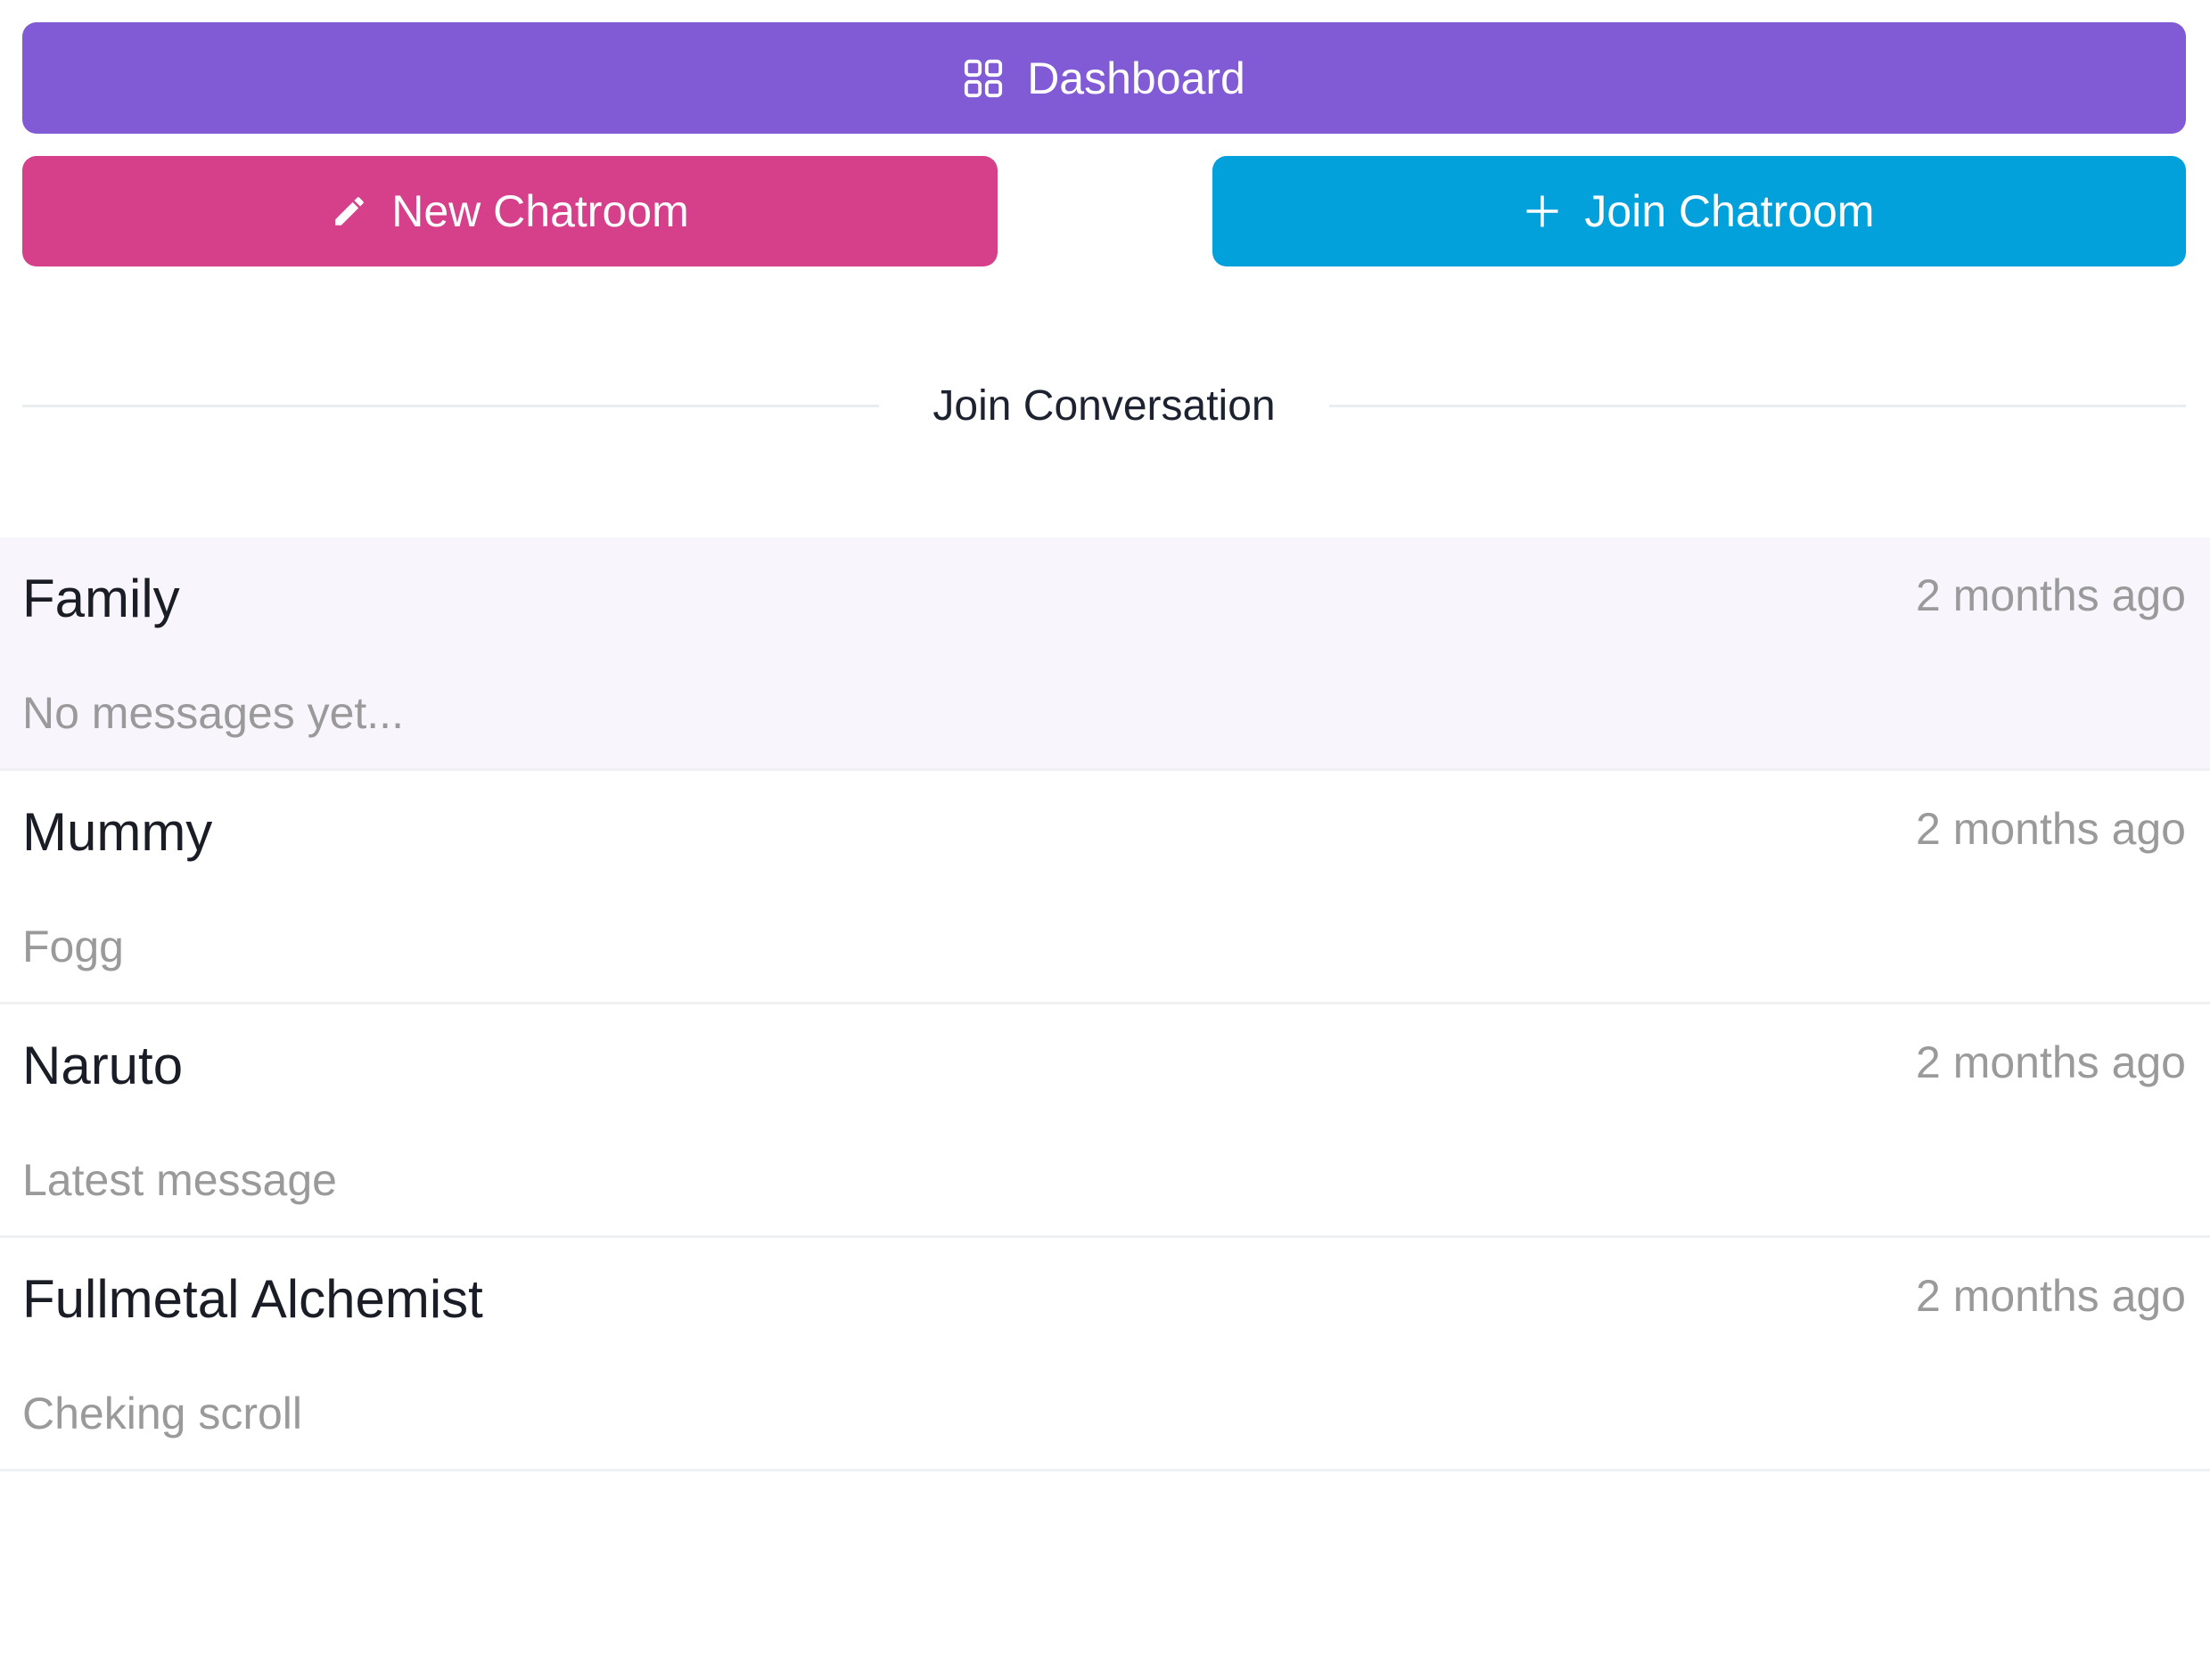  I want to click on join-chatroom-label: Join Chatroom, so click(1729, 211).